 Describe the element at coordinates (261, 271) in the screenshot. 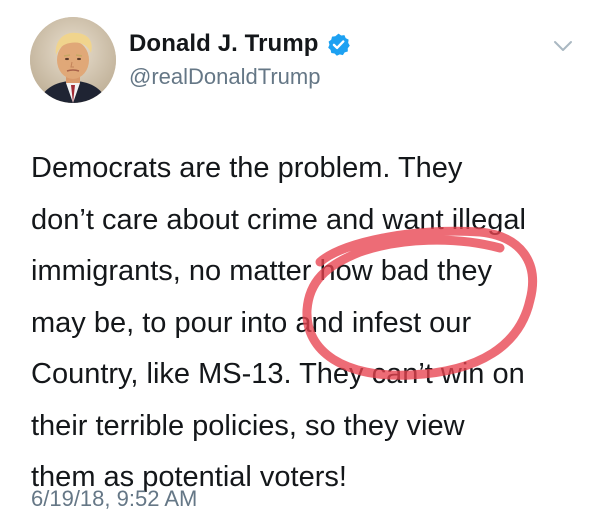

I see `tweet-text-line: immigrants, no matter how bad they` at that location.